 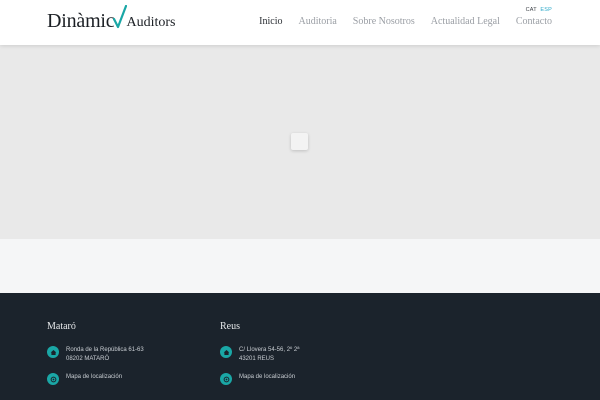 I want to click on address-line-2: 08202 MATARÓ, so click(x=88, y=359).